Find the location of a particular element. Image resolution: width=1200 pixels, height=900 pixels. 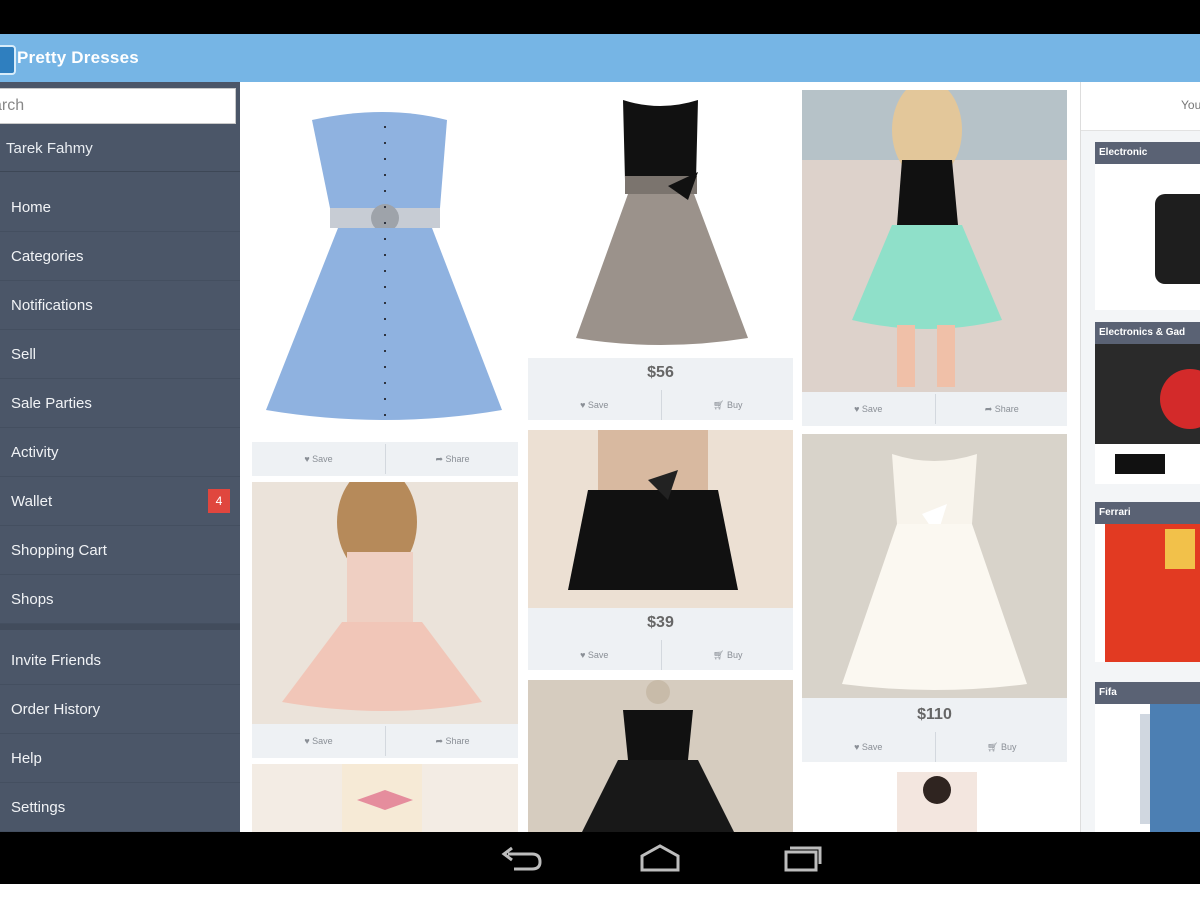

nav-item-home: Home is located at coordinates (120, 207).